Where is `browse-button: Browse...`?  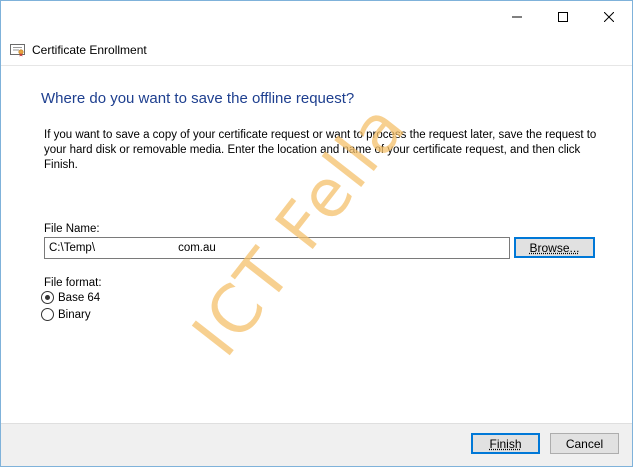 browse-button: Browse... is located at coordinates (554, 247).